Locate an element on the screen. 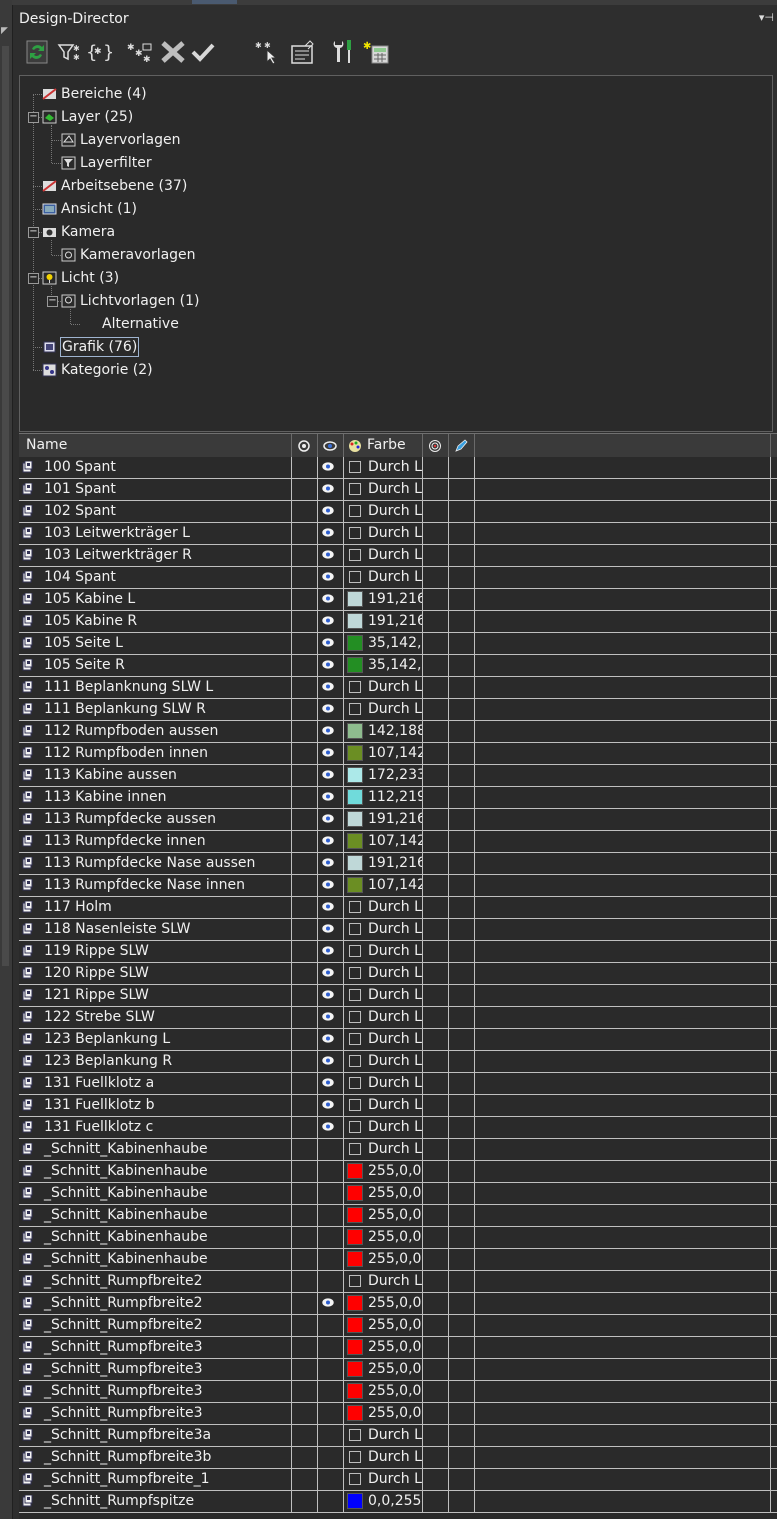  name-cell: 112 Rumpfboden innen is located at coordinates (155, 753).